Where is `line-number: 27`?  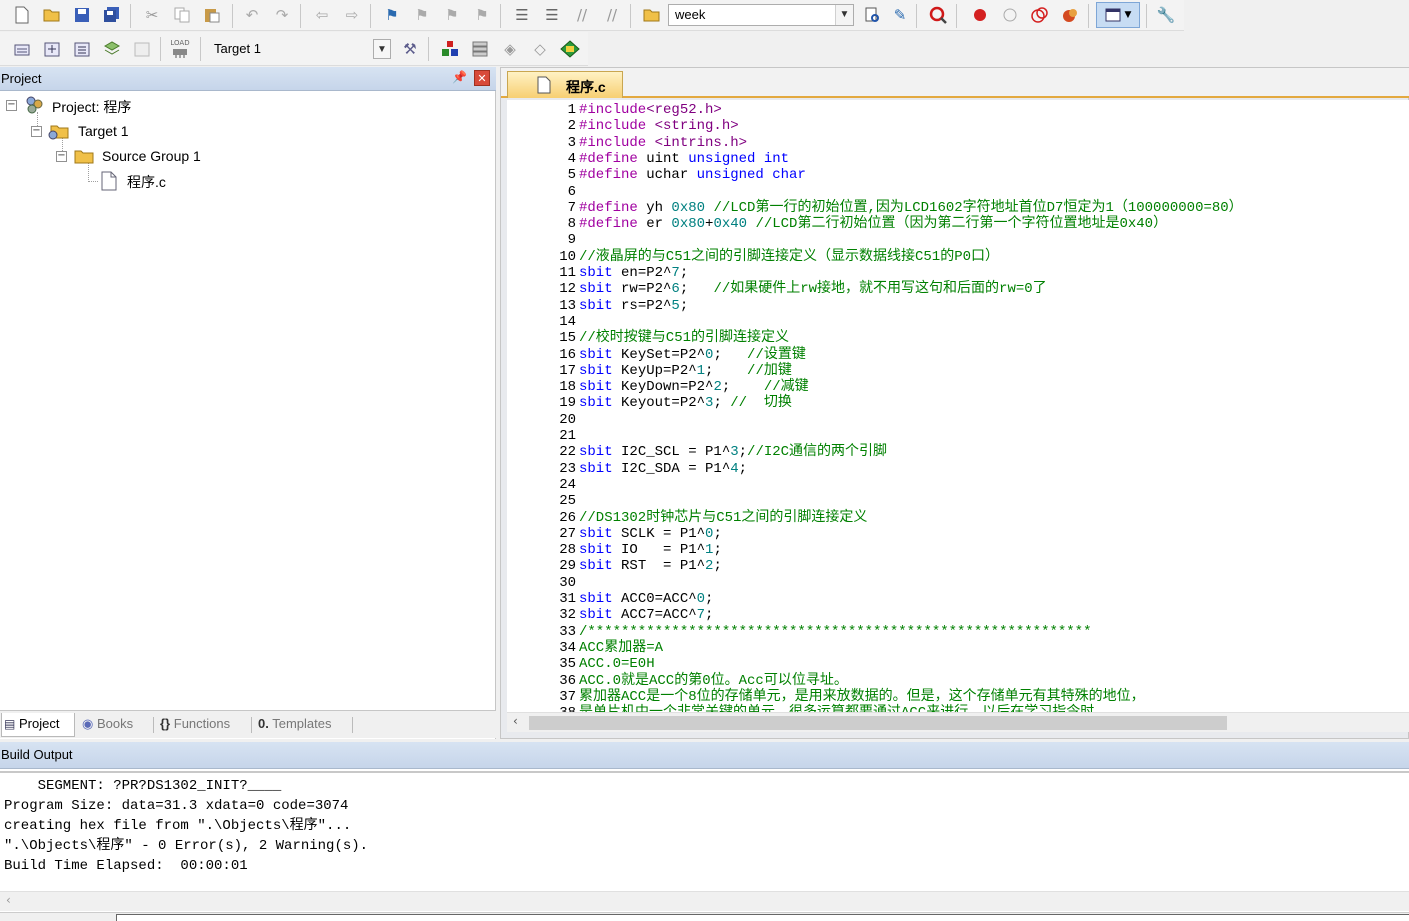
line-number: 27 is located at coordinates (567, 533).